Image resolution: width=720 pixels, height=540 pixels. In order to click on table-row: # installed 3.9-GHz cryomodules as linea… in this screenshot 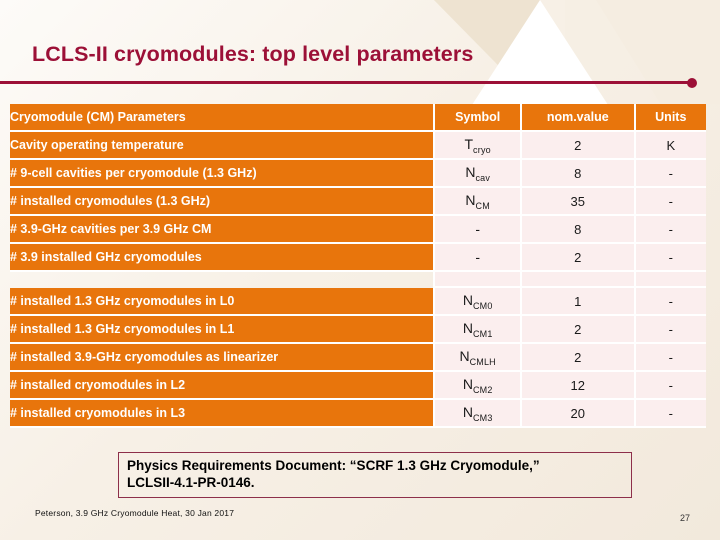, I will do `click(358, 358)`.